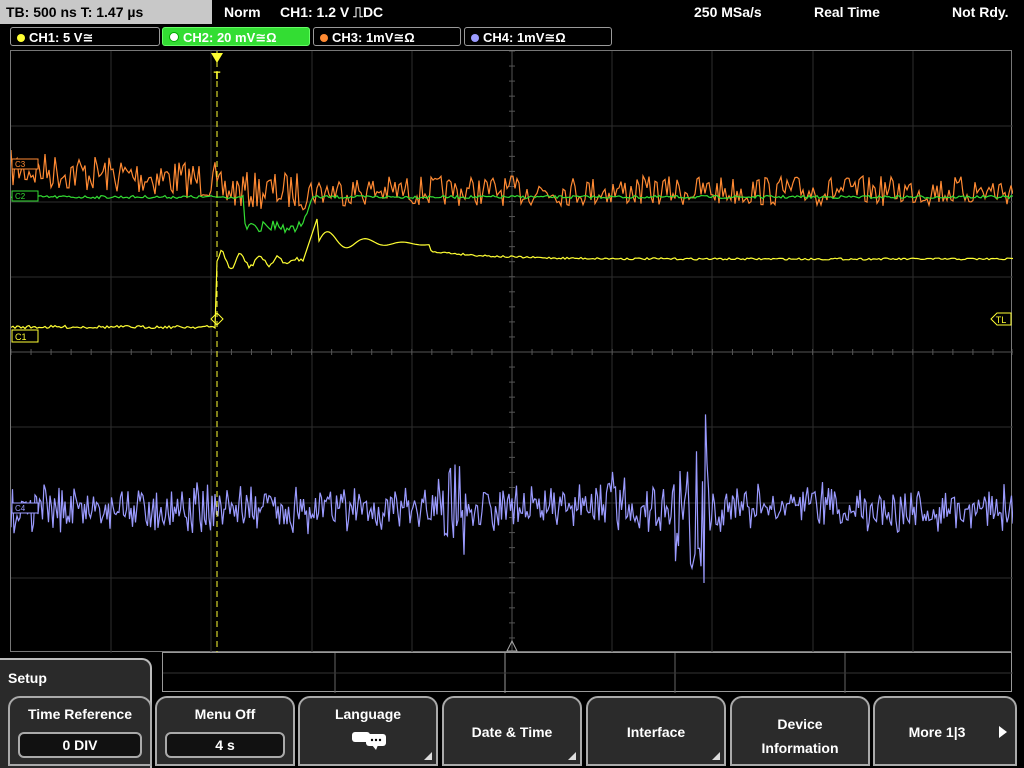  I want to click on tab-ch4: CH4: 1mV≅Ω, so click(538, 36).